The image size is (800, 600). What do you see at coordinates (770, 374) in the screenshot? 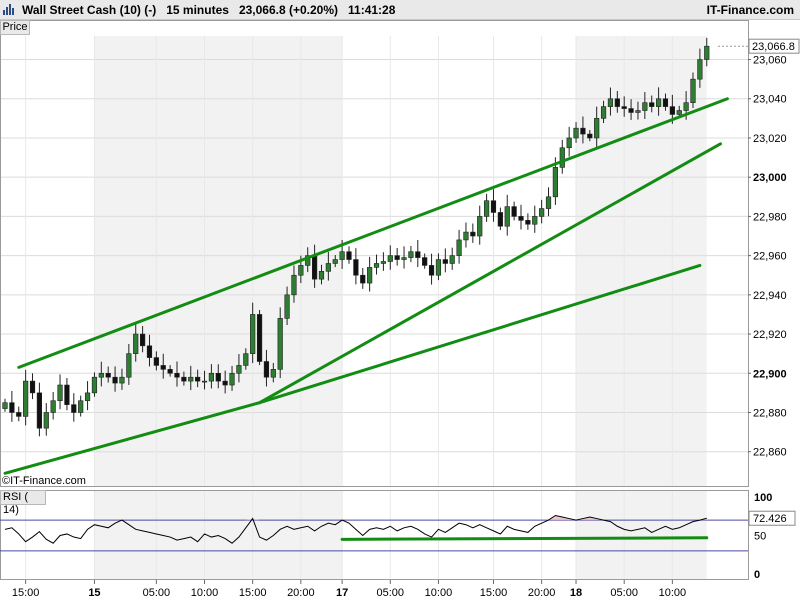
I see `price-axis-tick-label: 22,900` at bounding box center [770, 374].